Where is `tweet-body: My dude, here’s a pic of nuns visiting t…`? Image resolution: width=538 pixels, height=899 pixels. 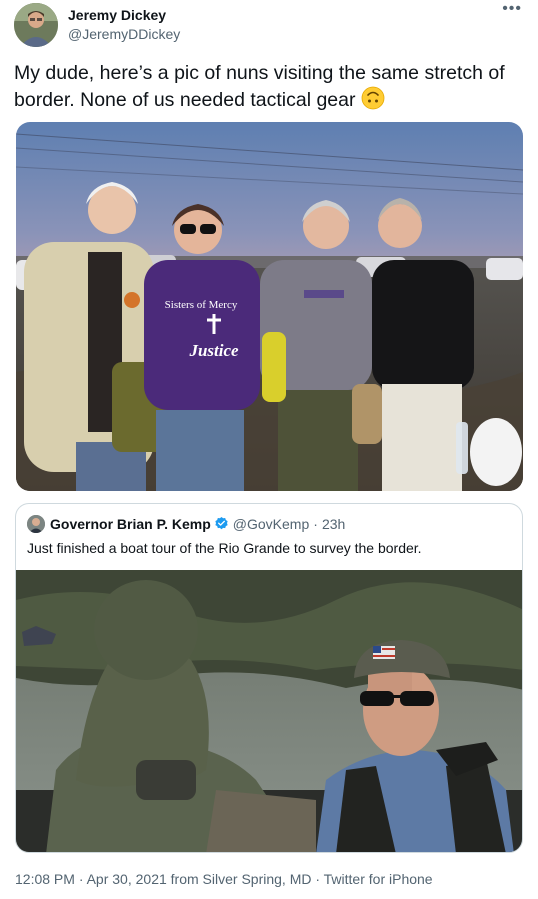 tweet-body: My dude, here’s a pic of nuns visiting t… is located at coordinates (269, 86).